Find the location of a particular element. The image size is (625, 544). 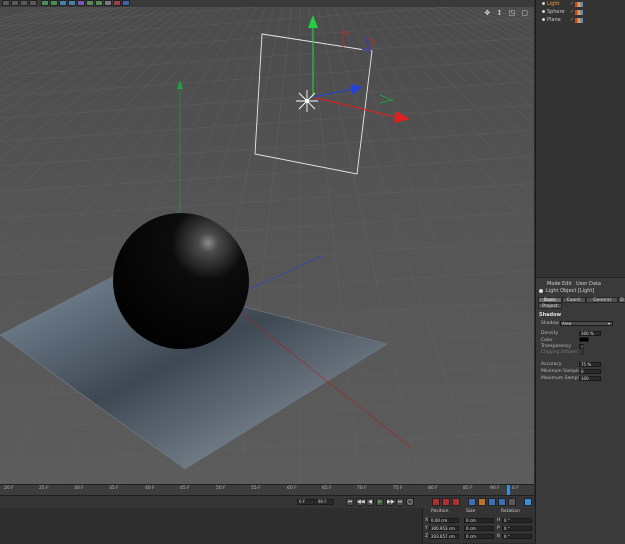

object-row-plane: Plane ✓ is located at coordinates (581, 20).